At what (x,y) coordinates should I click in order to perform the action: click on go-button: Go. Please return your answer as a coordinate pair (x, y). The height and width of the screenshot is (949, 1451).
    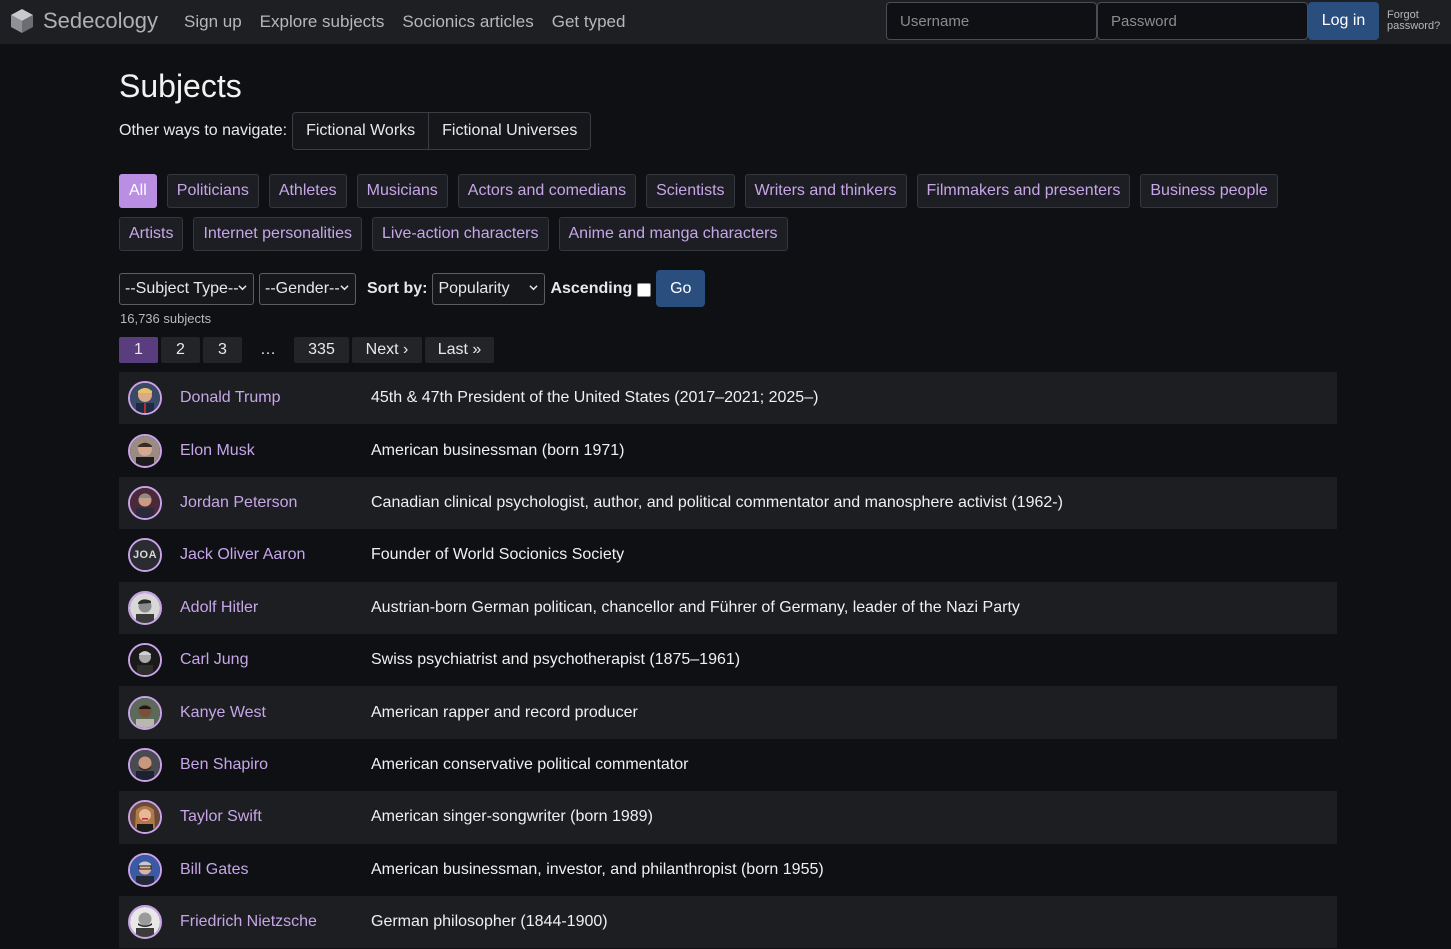
    Looking at the image, I should click on (681, 288).